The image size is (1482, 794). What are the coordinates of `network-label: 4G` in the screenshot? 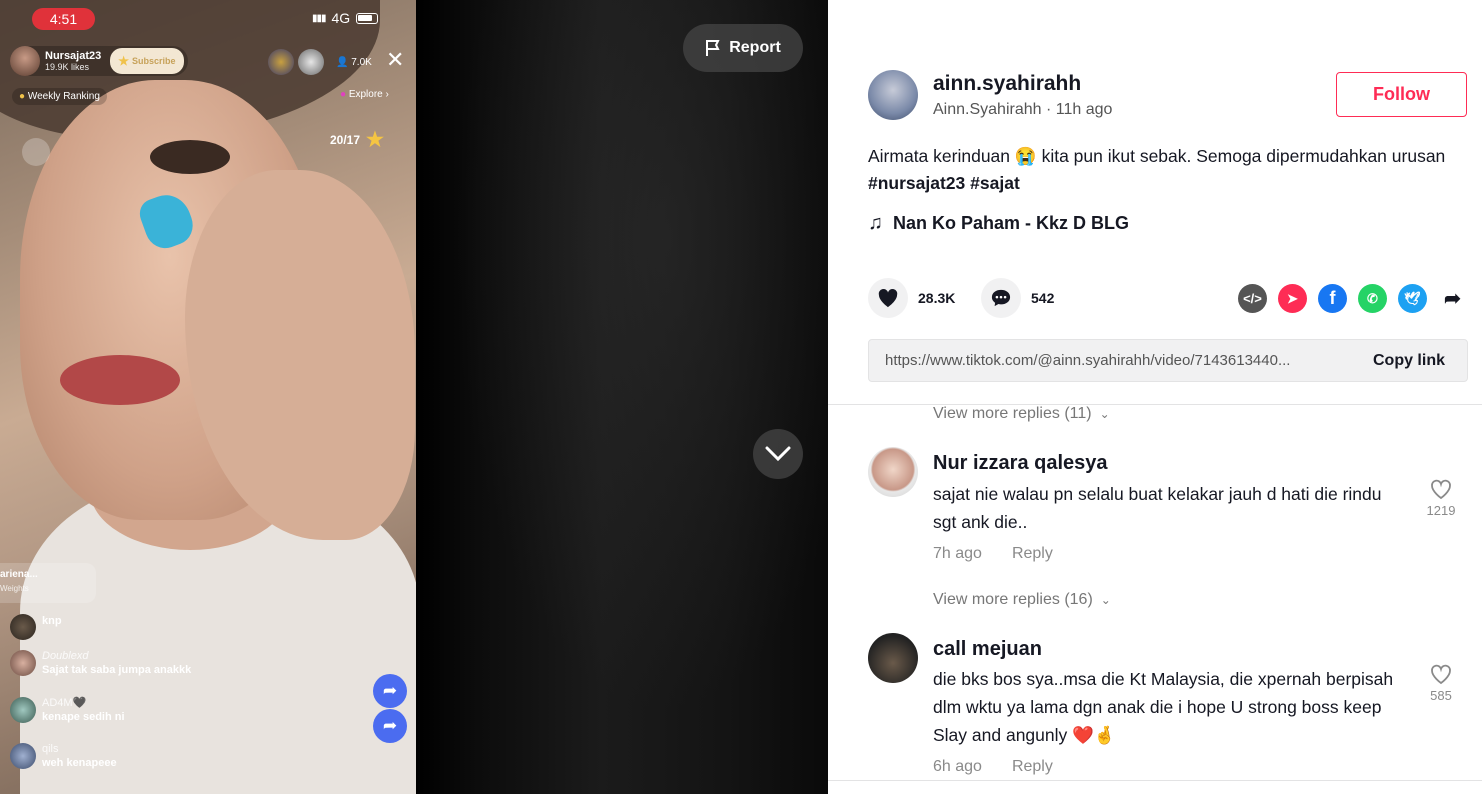 It's located at (341, 18).